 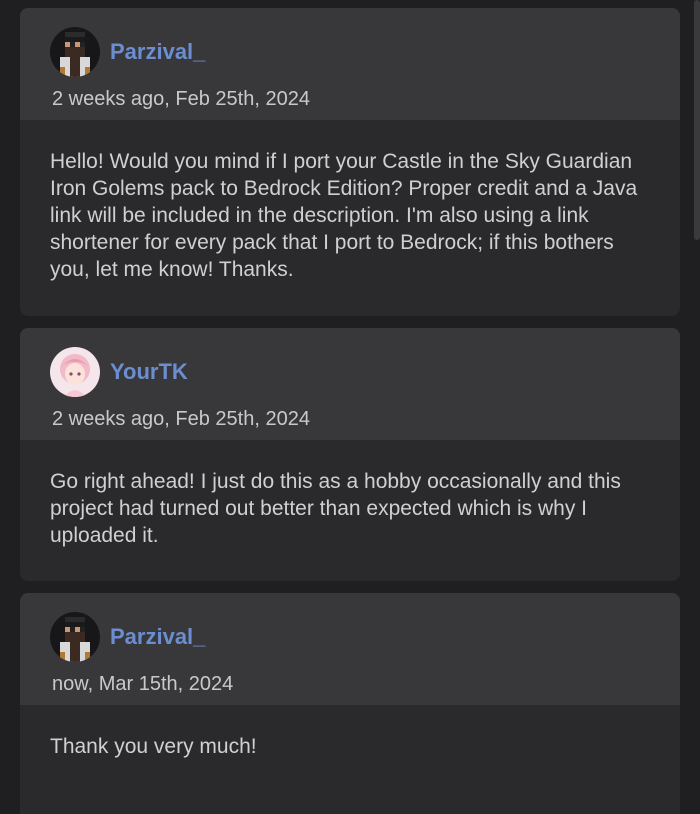 I want to click on comment-header: YourTK 2 weeks ago, Feb 25th, 2024, so click(x=350, y=384).